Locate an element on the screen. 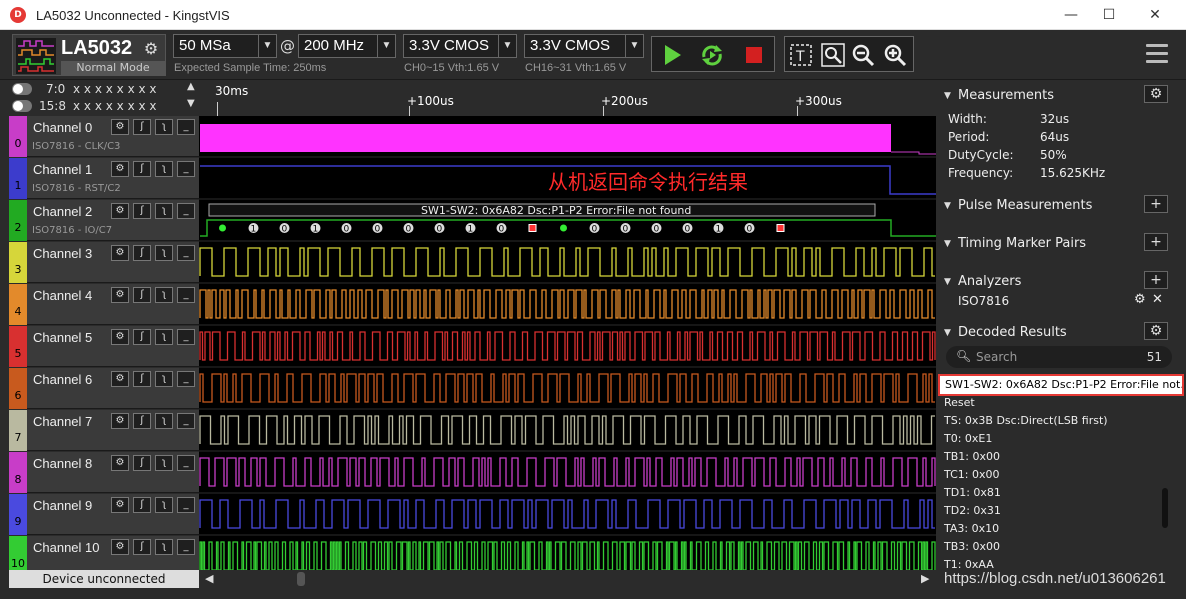  channel-row: 5 Channel 5 ⚙ ʃ ʅ _ is located at coordinates (104, 346).